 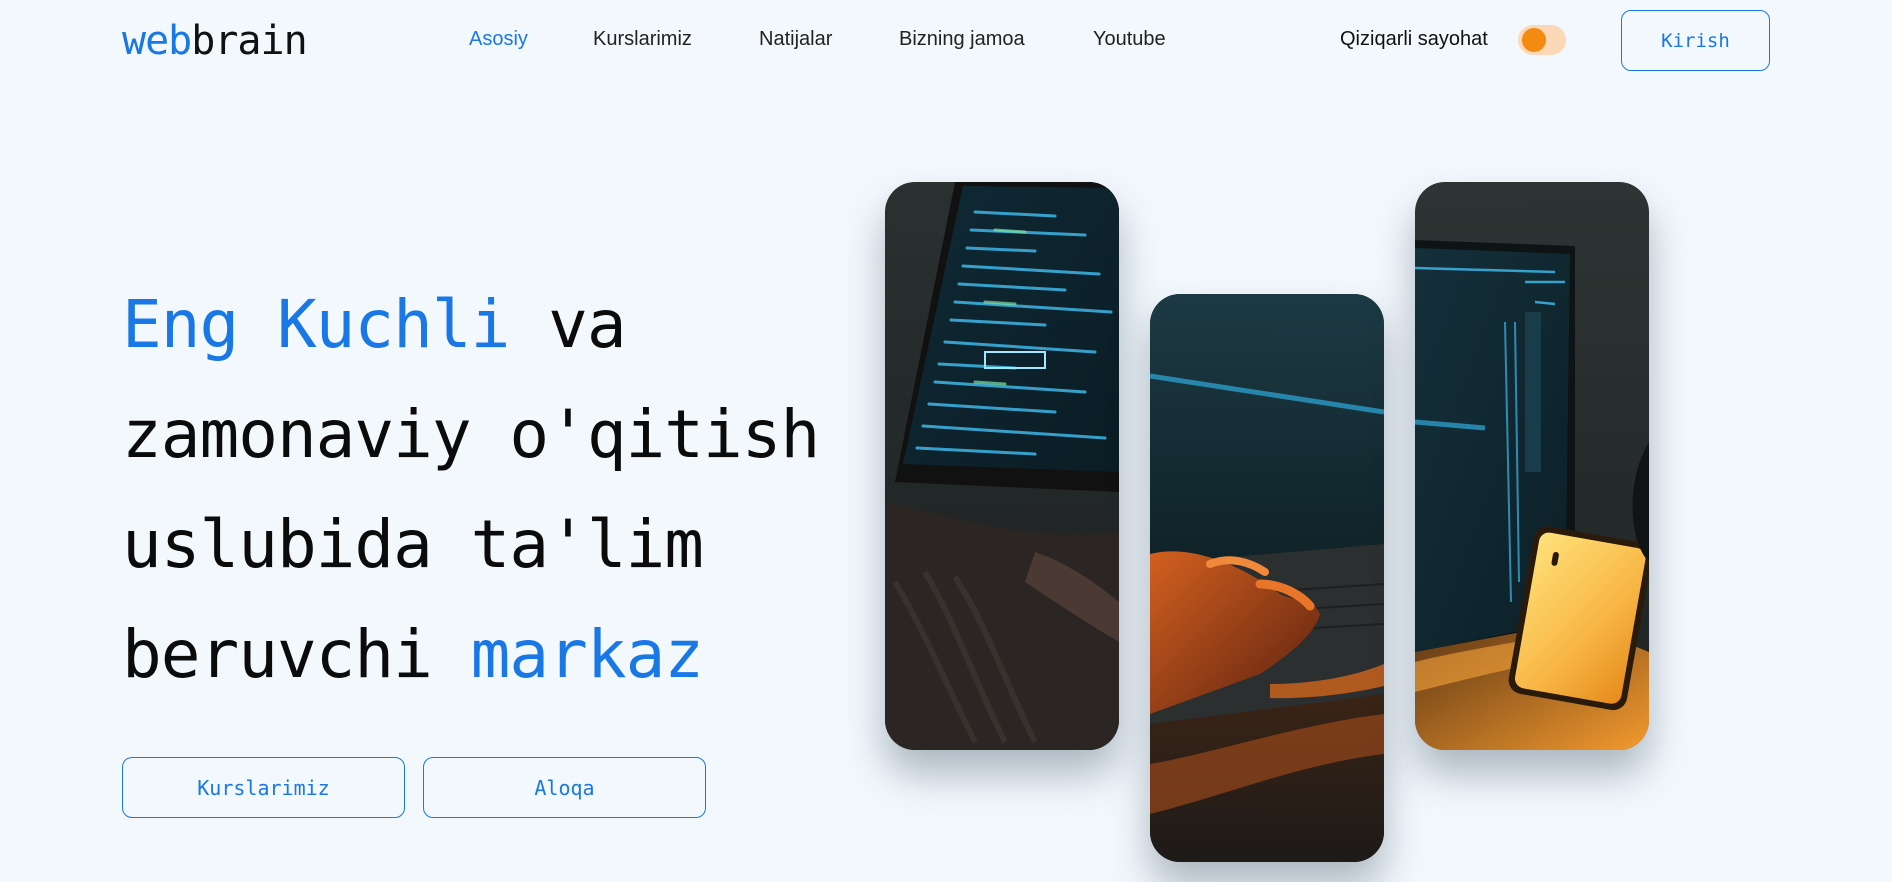 What do you see at coordinates (567, 324) in the screenshot?
I see `hero-title-part-1: va` at bounding box center [567, 324].